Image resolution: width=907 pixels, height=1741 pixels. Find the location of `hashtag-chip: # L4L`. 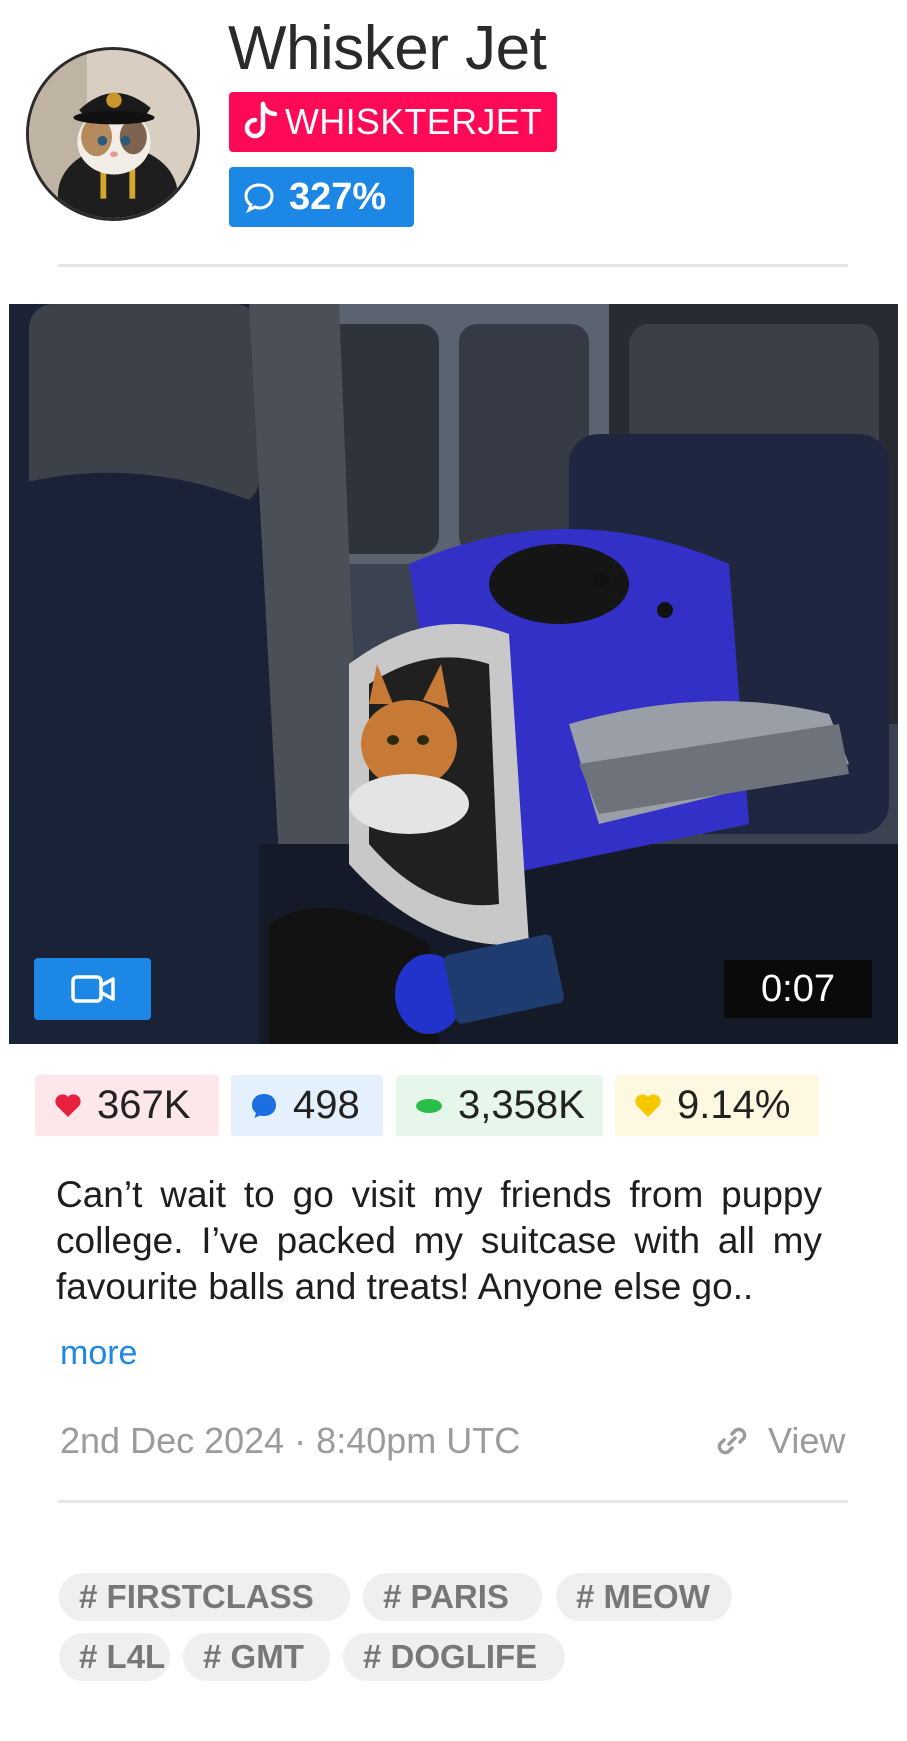

hashtag-chip: # L4L is located at coordinates (114, 1657).